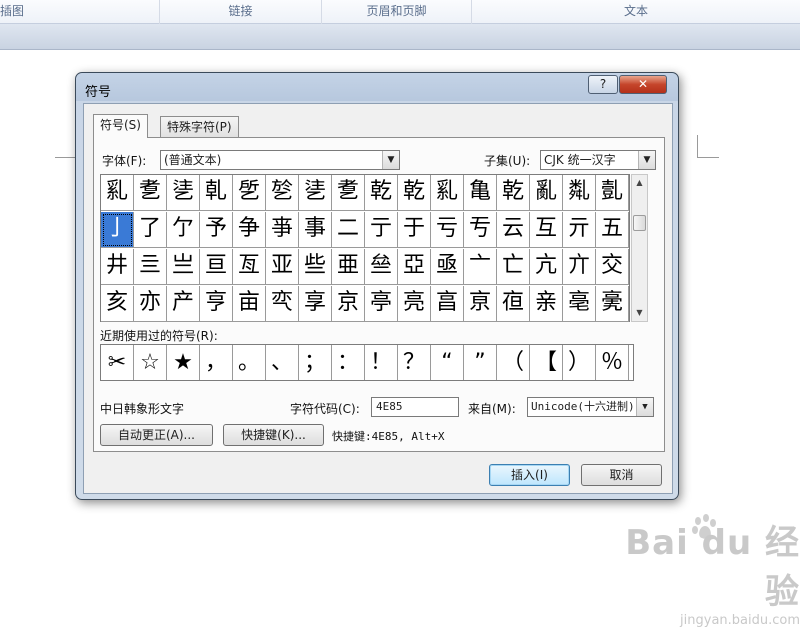  Describe the element at coordinates (639, 313) in the screenshot. I see `scroll-down-arrow-icon: ▼` at that location.